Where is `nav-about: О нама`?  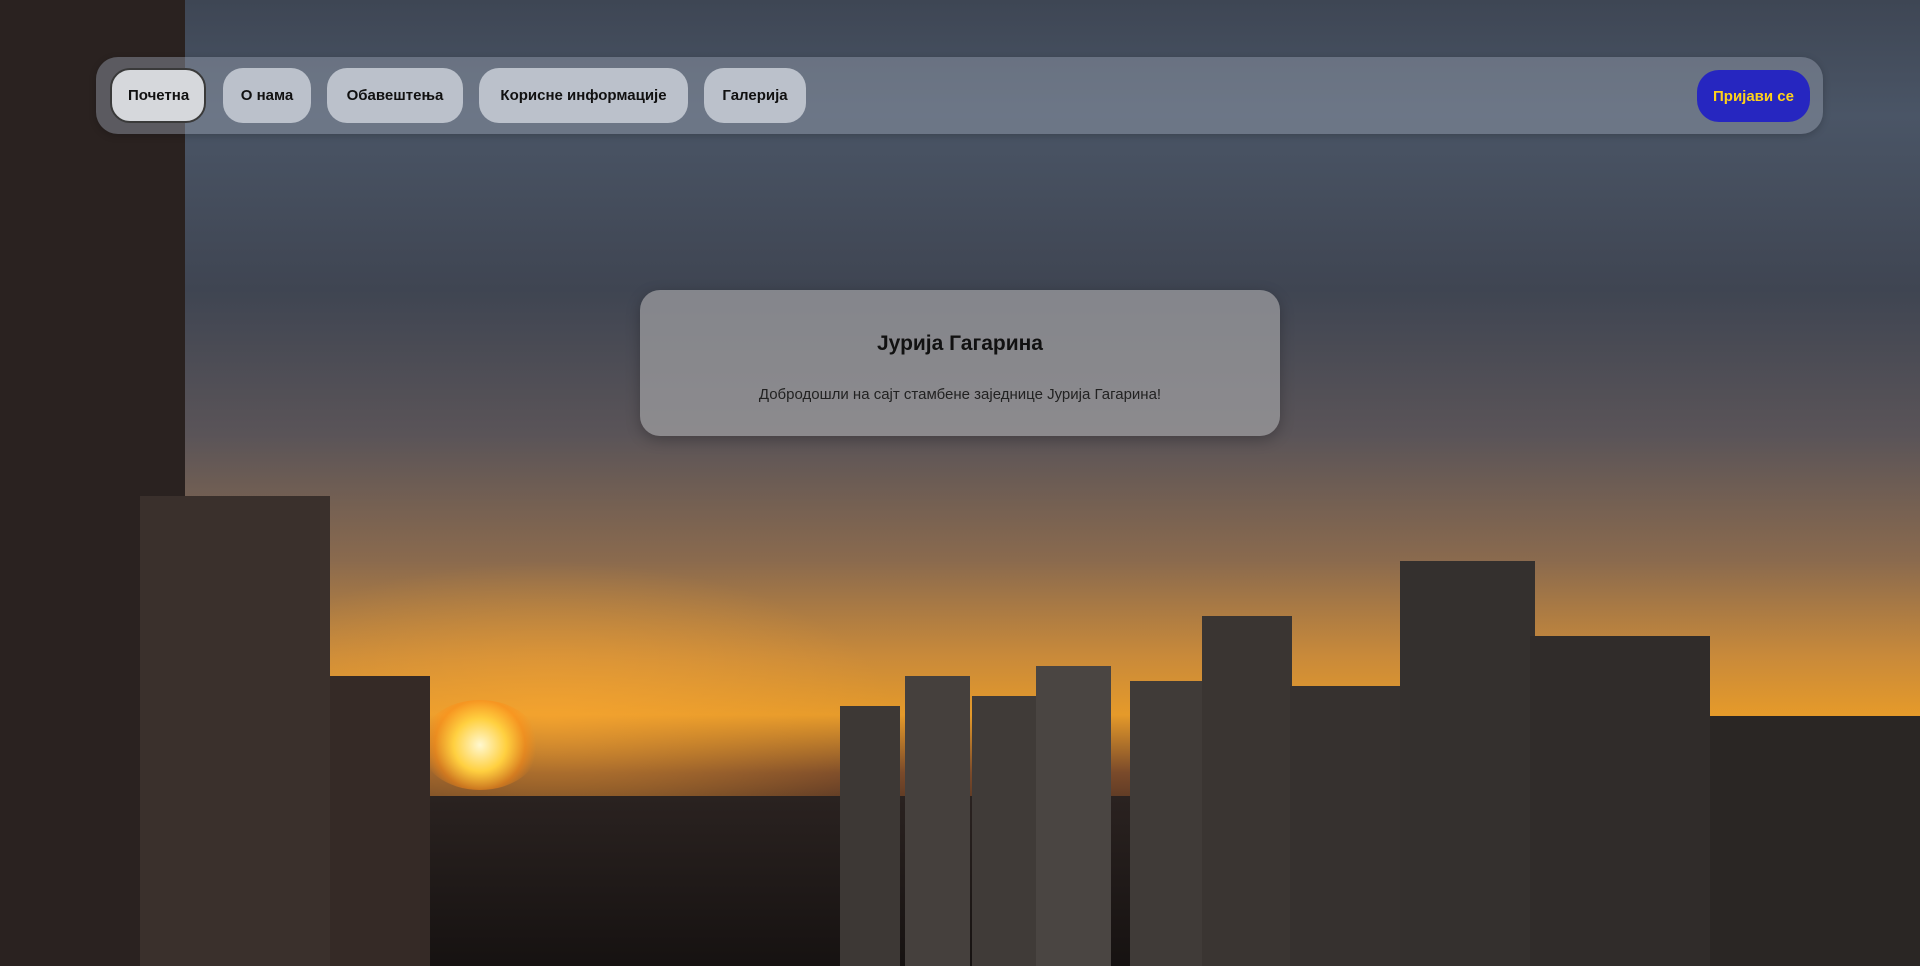
nav-about: О нама is located at coordinates (267, 95).